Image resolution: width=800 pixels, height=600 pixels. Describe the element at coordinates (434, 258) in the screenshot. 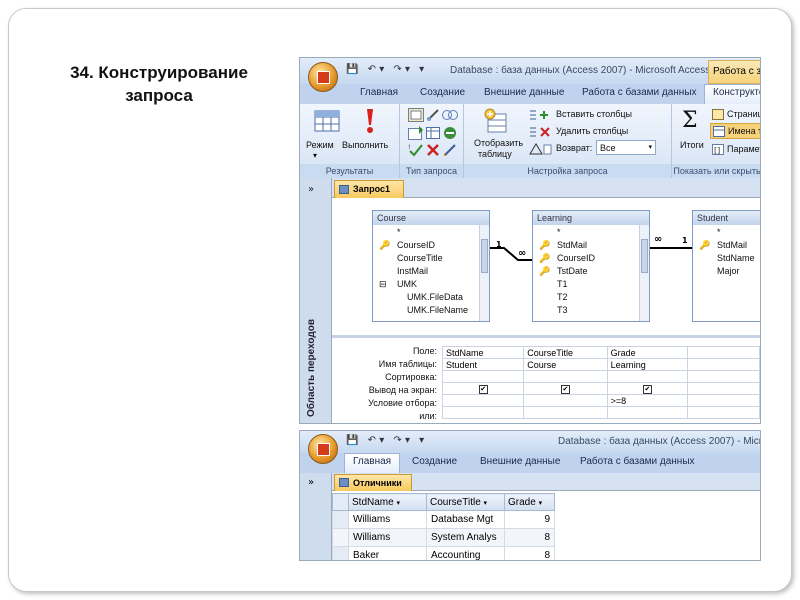

I see `field-item: CourseTitle` at that location.